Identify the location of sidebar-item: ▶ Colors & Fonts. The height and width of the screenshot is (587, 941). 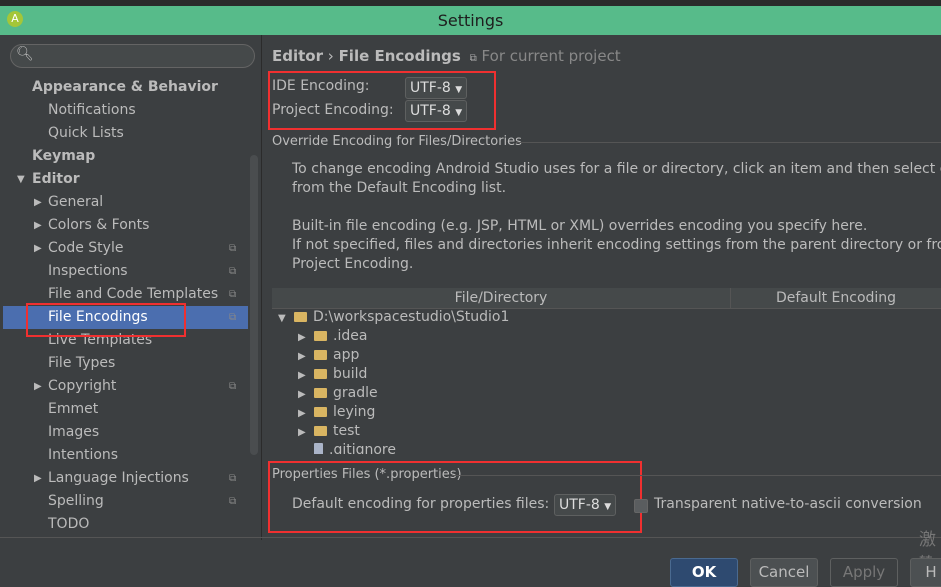
(125, 225).